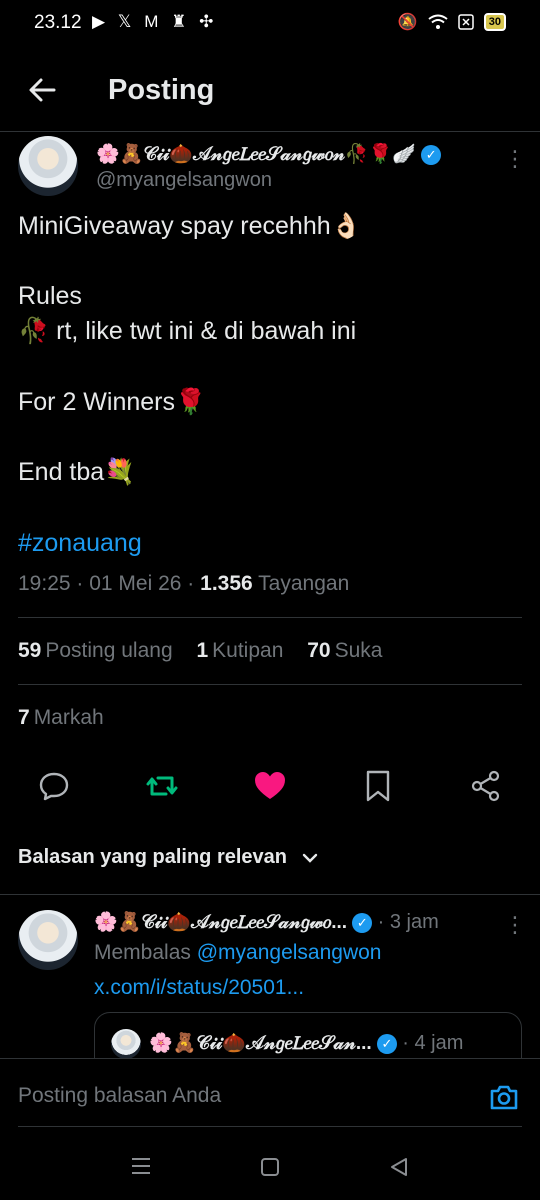 Image resolution: width=540 pixels, height=1200 pixels. Describe the element at coordinates (378, 786) in the screenshot. I see `bookmark-icon` at that location.